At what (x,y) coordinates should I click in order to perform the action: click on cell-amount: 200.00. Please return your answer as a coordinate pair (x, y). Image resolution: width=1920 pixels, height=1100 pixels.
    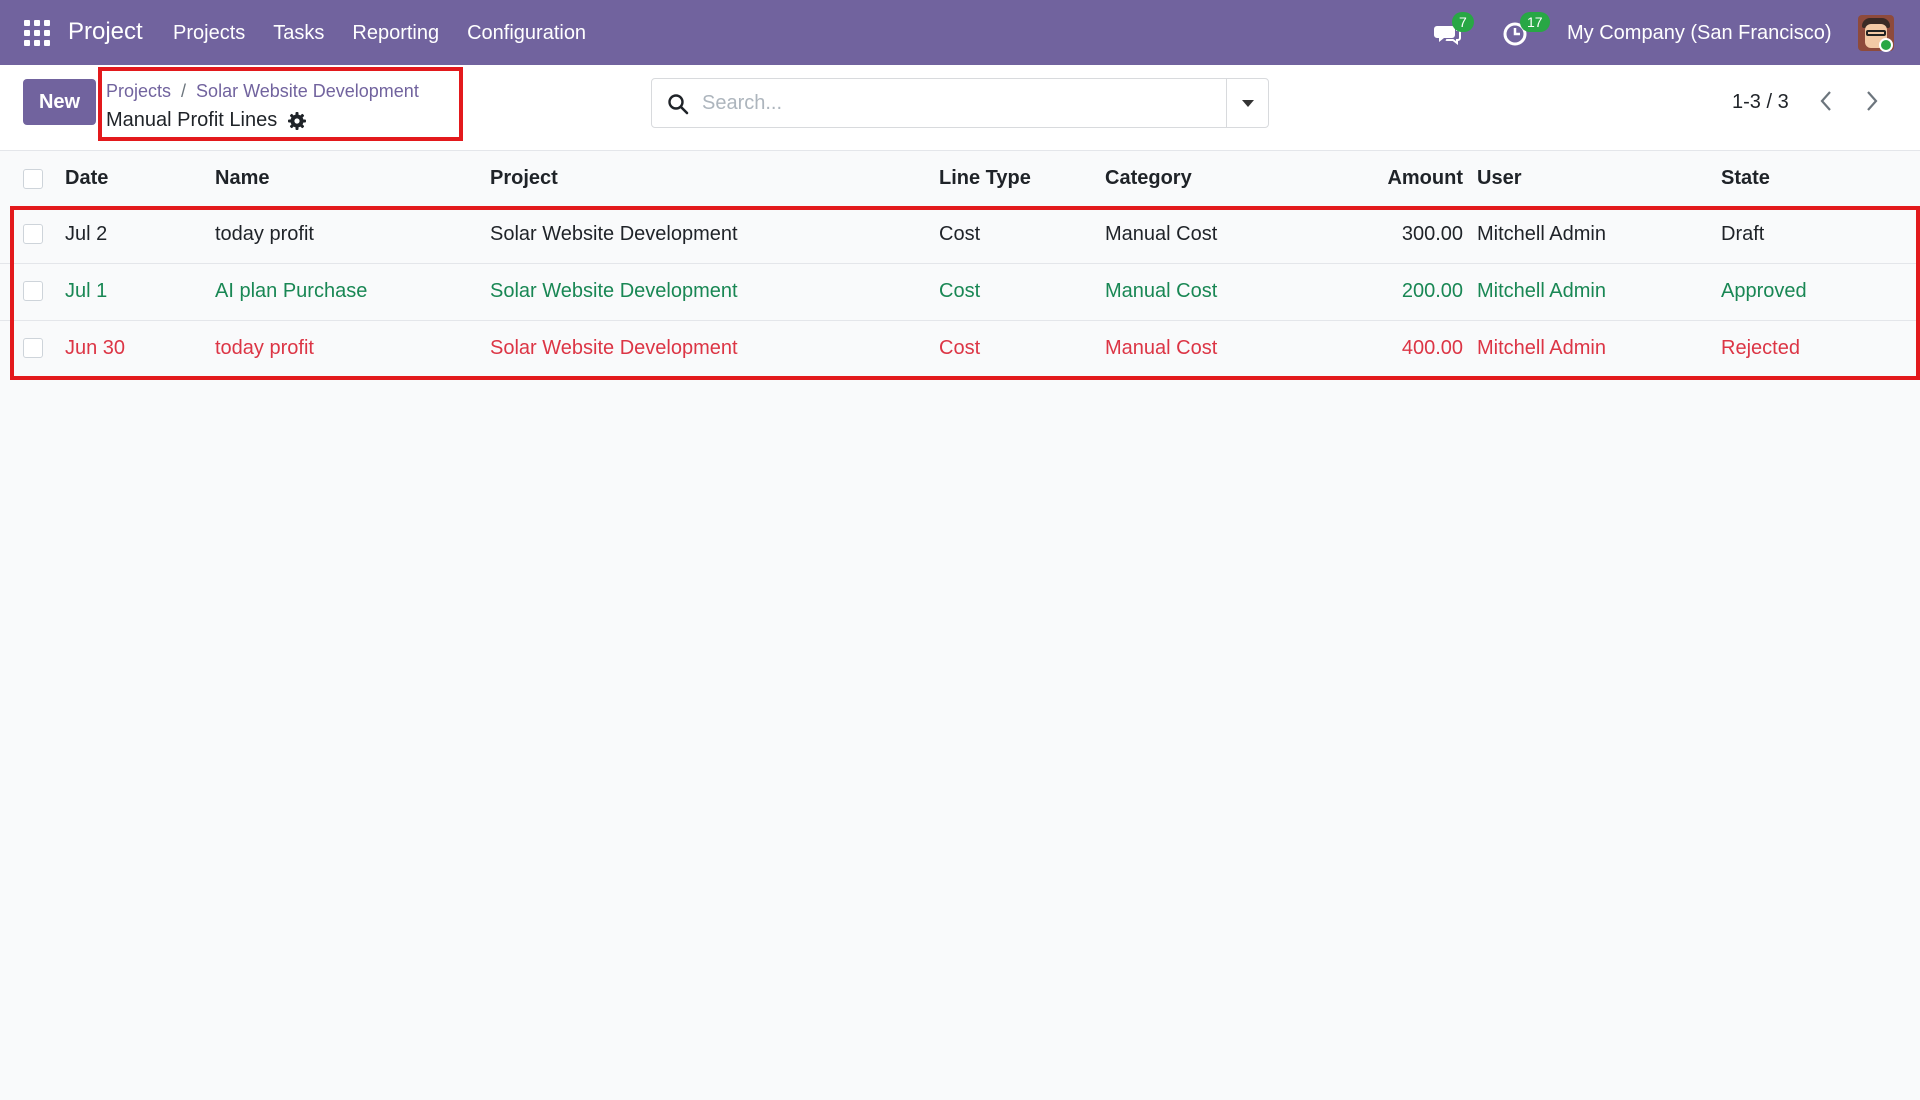
    Looking at the image, I should click on (1432, 291).